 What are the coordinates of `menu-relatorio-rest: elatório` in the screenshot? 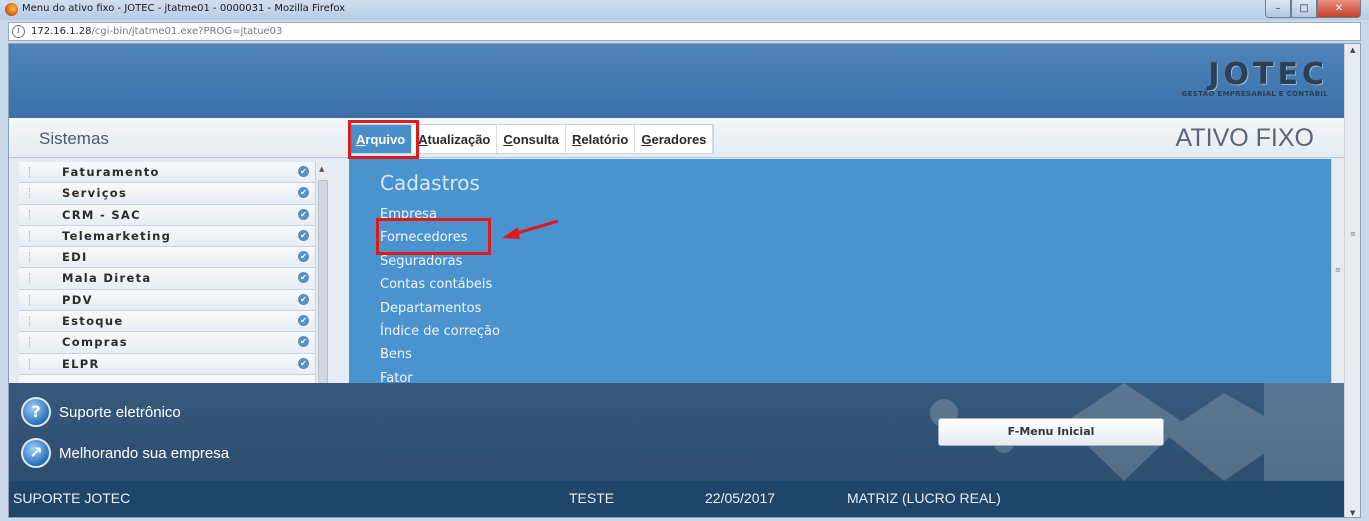 It's located at (605, 139).